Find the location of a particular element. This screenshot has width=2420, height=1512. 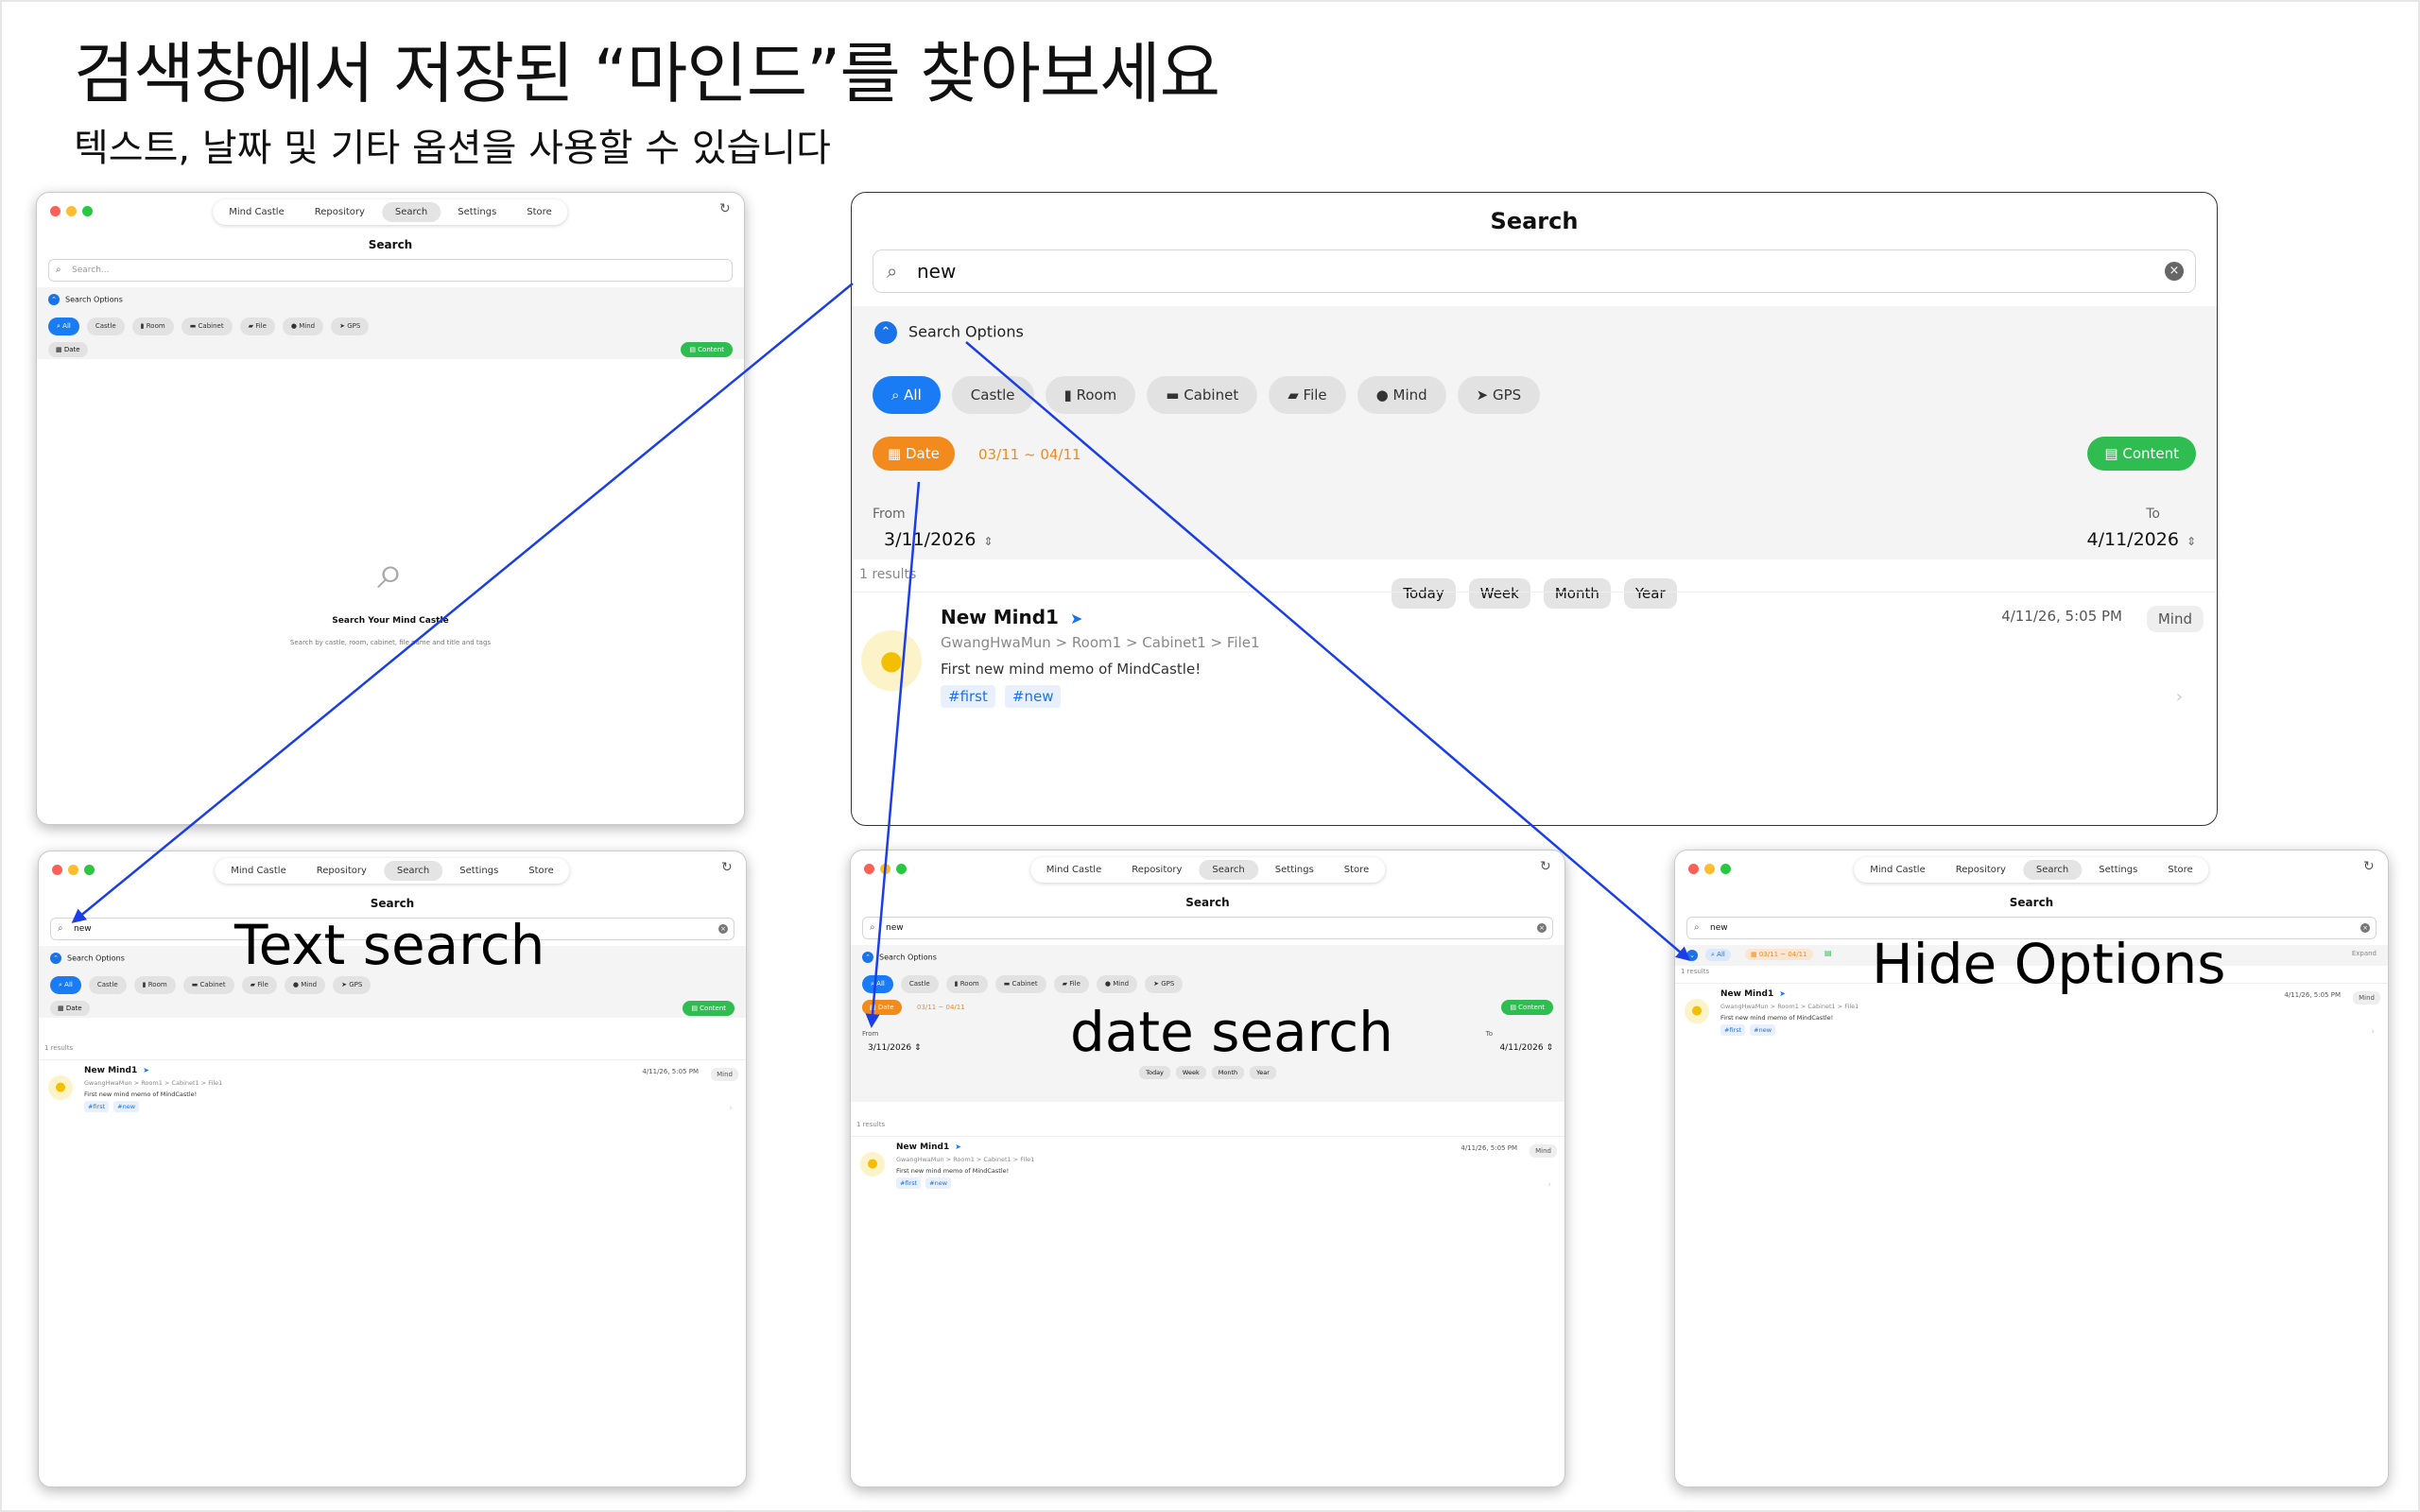

year-button: Year is located at coordinates (1263, 1072).